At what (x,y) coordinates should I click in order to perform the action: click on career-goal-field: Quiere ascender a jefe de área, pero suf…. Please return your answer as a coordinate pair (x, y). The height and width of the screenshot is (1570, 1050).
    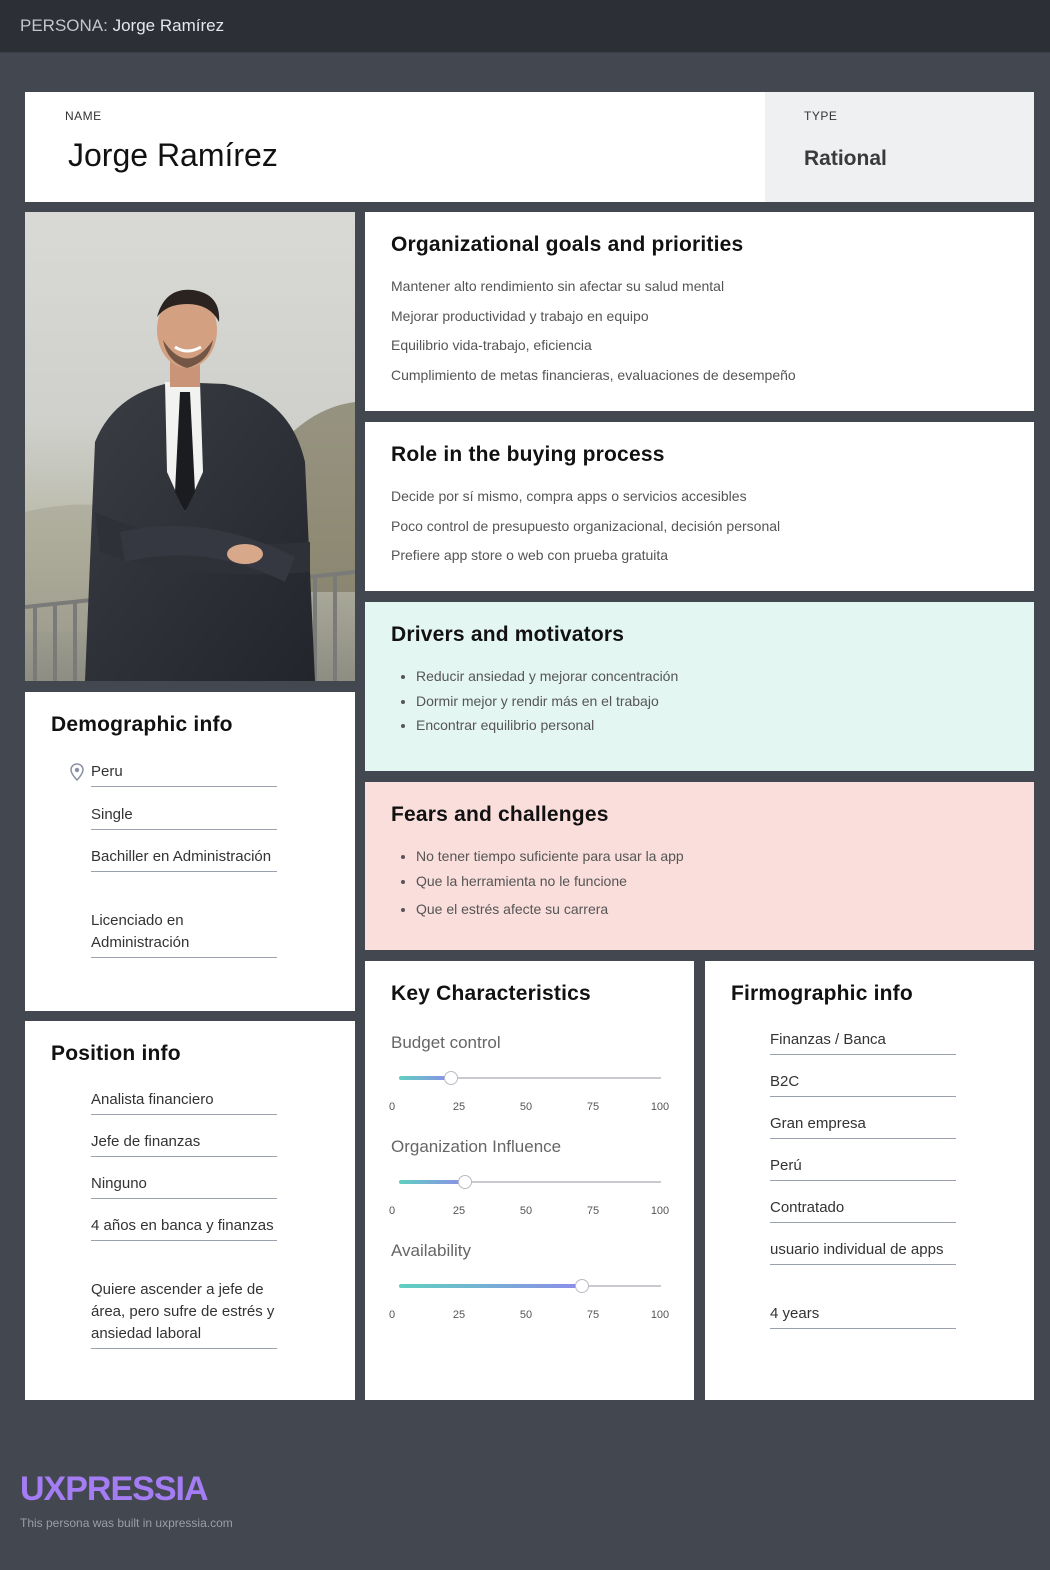
    Looking at the image, I should click on (184, 1314).